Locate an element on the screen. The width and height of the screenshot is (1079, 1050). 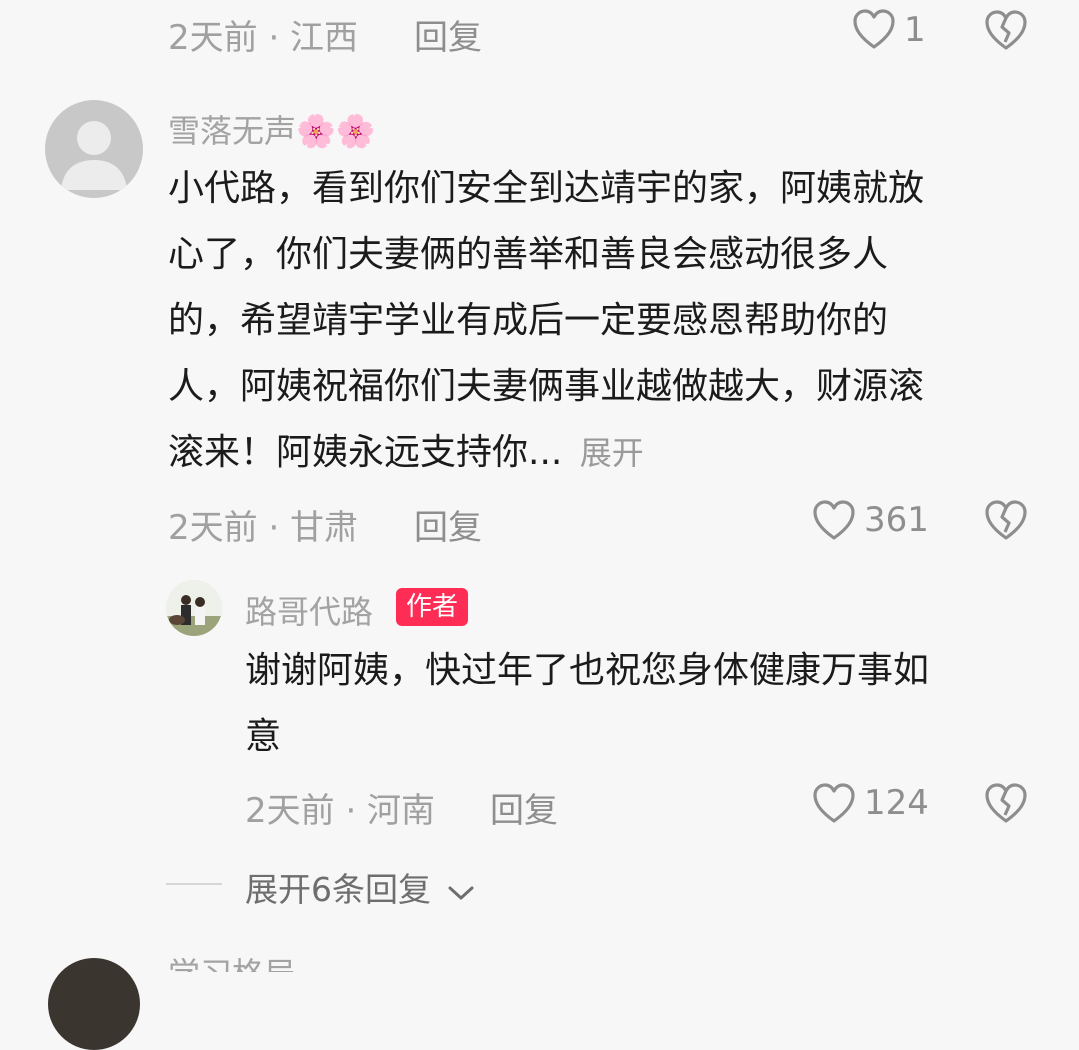
like-count: 361 is located at coordinates (896, 520).